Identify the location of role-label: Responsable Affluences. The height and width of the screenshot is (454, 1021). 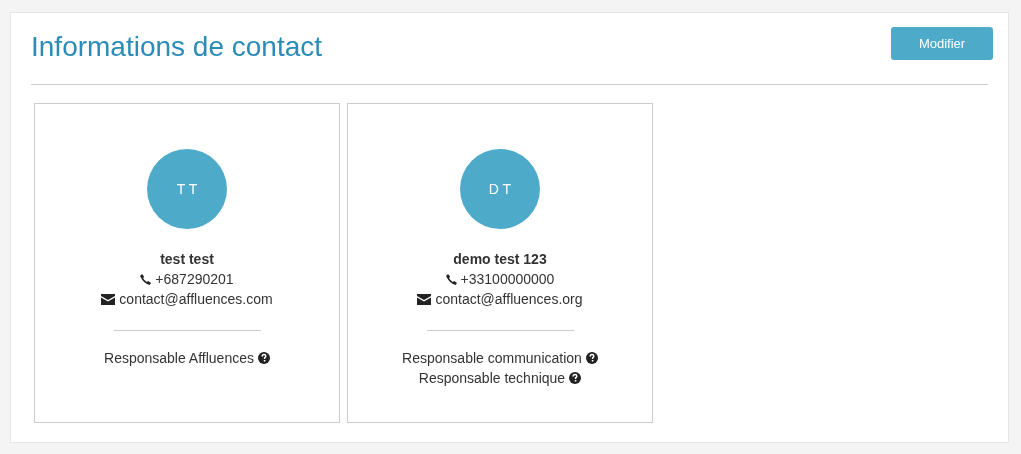
(179, 358).